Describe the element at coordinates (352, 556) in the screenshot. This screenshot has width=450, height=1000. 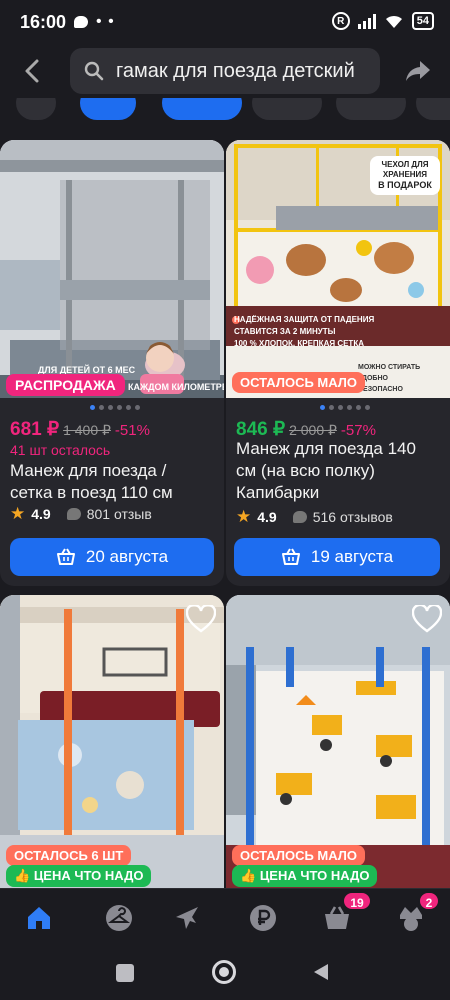
I see `delivery-date: 19 августа` at that location.